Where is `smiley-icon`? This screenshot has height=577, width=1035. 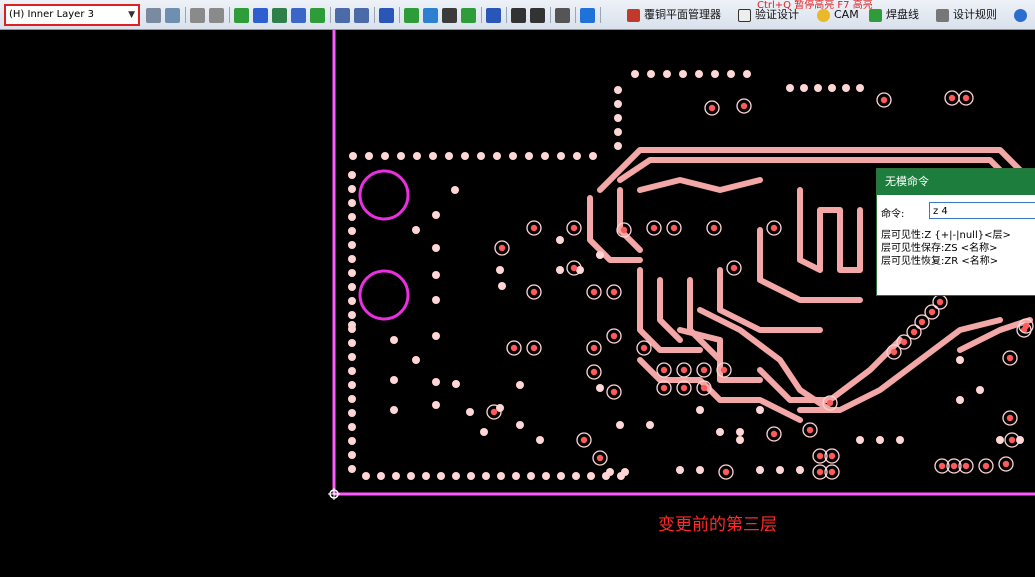
smiley-icon is located at coordinates (823, 15).